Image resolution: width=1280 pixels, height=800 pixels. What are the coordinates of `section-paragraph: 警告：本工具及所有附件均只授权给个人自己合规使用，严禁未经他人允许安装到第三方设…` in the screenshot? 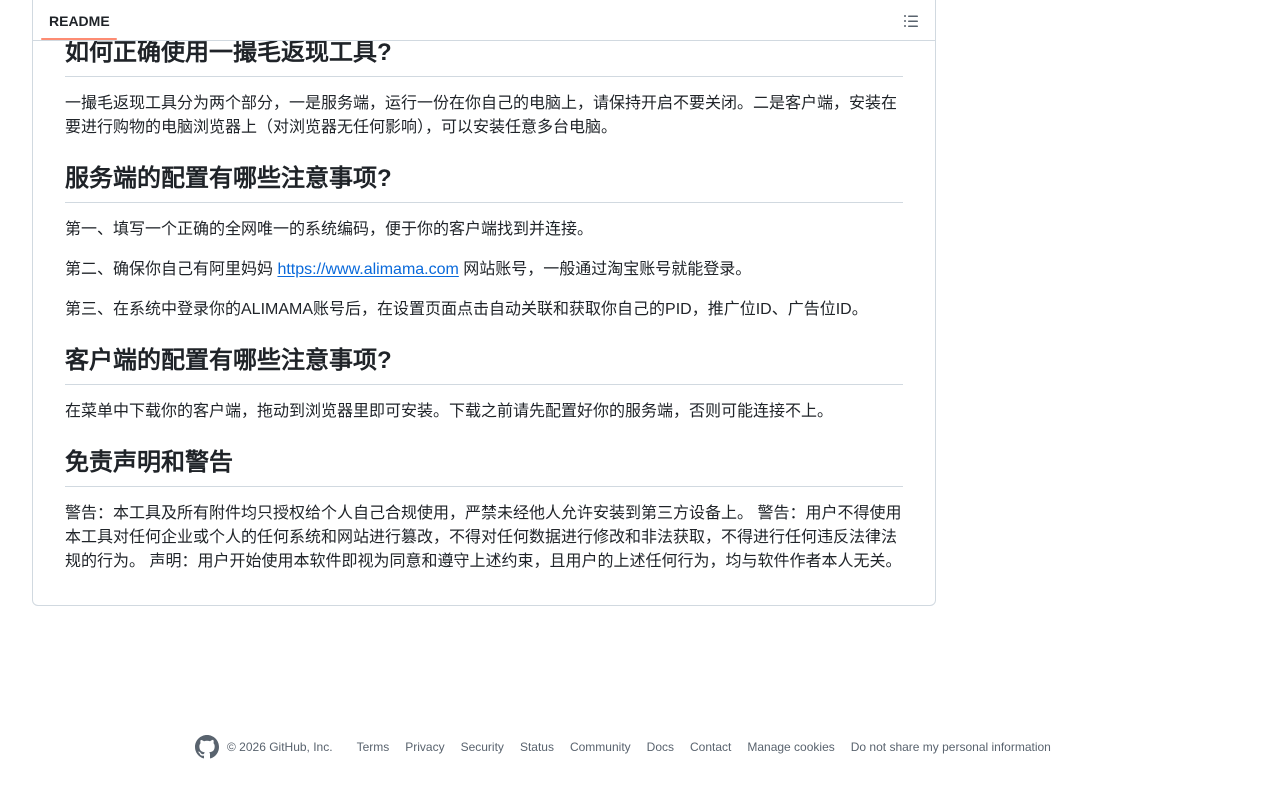 It's located at (483, 537).